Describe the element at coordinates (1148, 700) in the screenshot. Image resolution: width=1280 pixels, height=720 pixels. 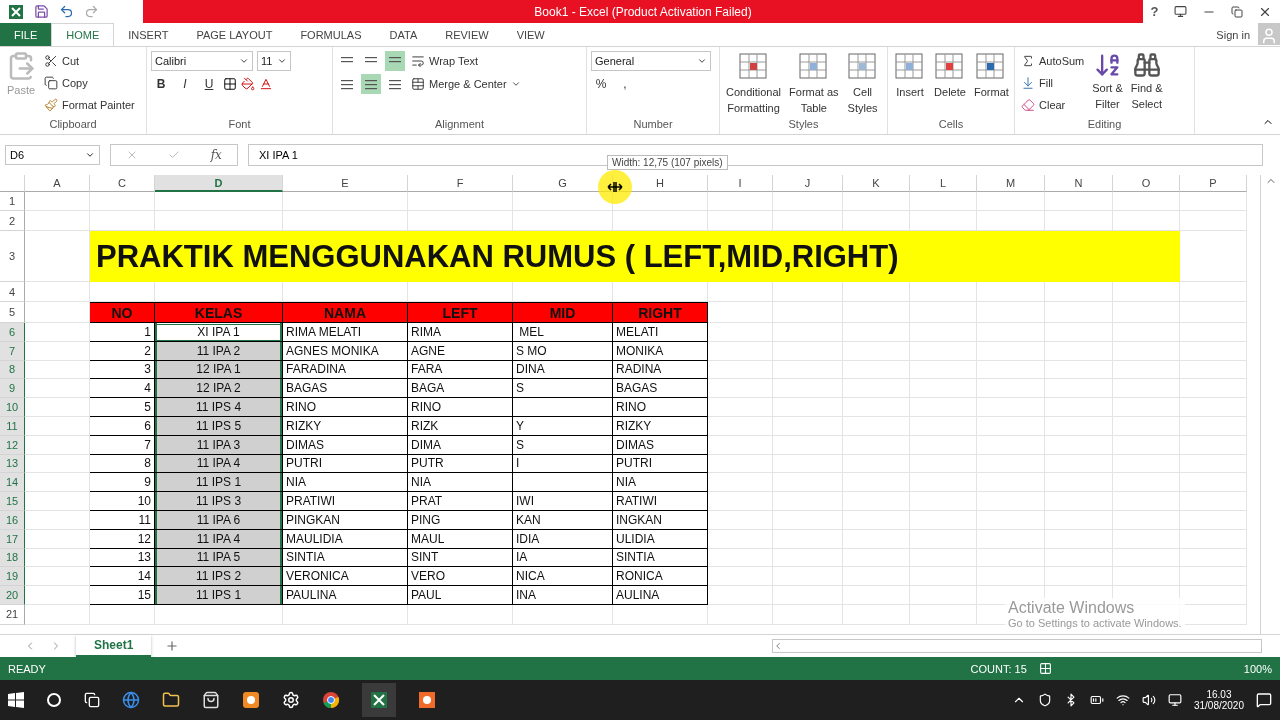
I see `volume-icon` at that location.